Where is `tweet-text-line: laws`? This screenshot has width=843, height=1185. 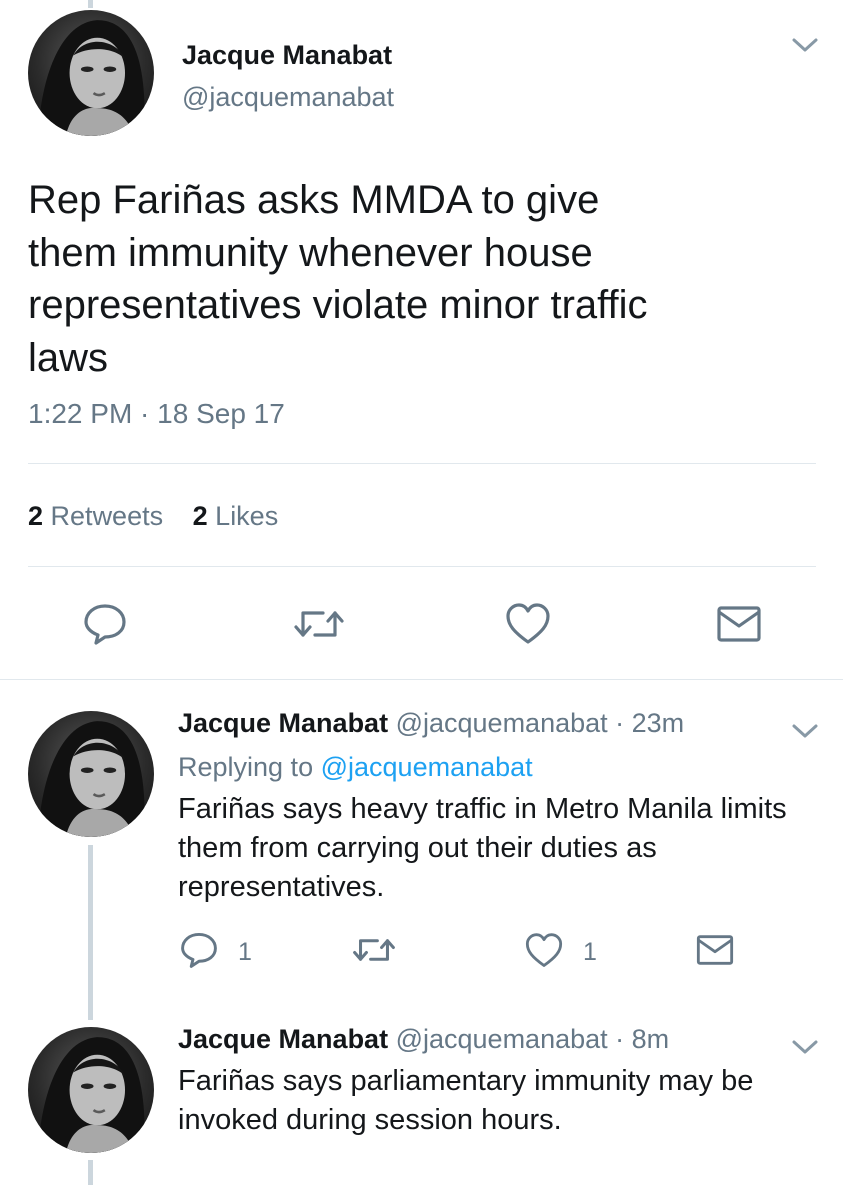
tweet-text-line: laws is located at coordinates (68, 357).